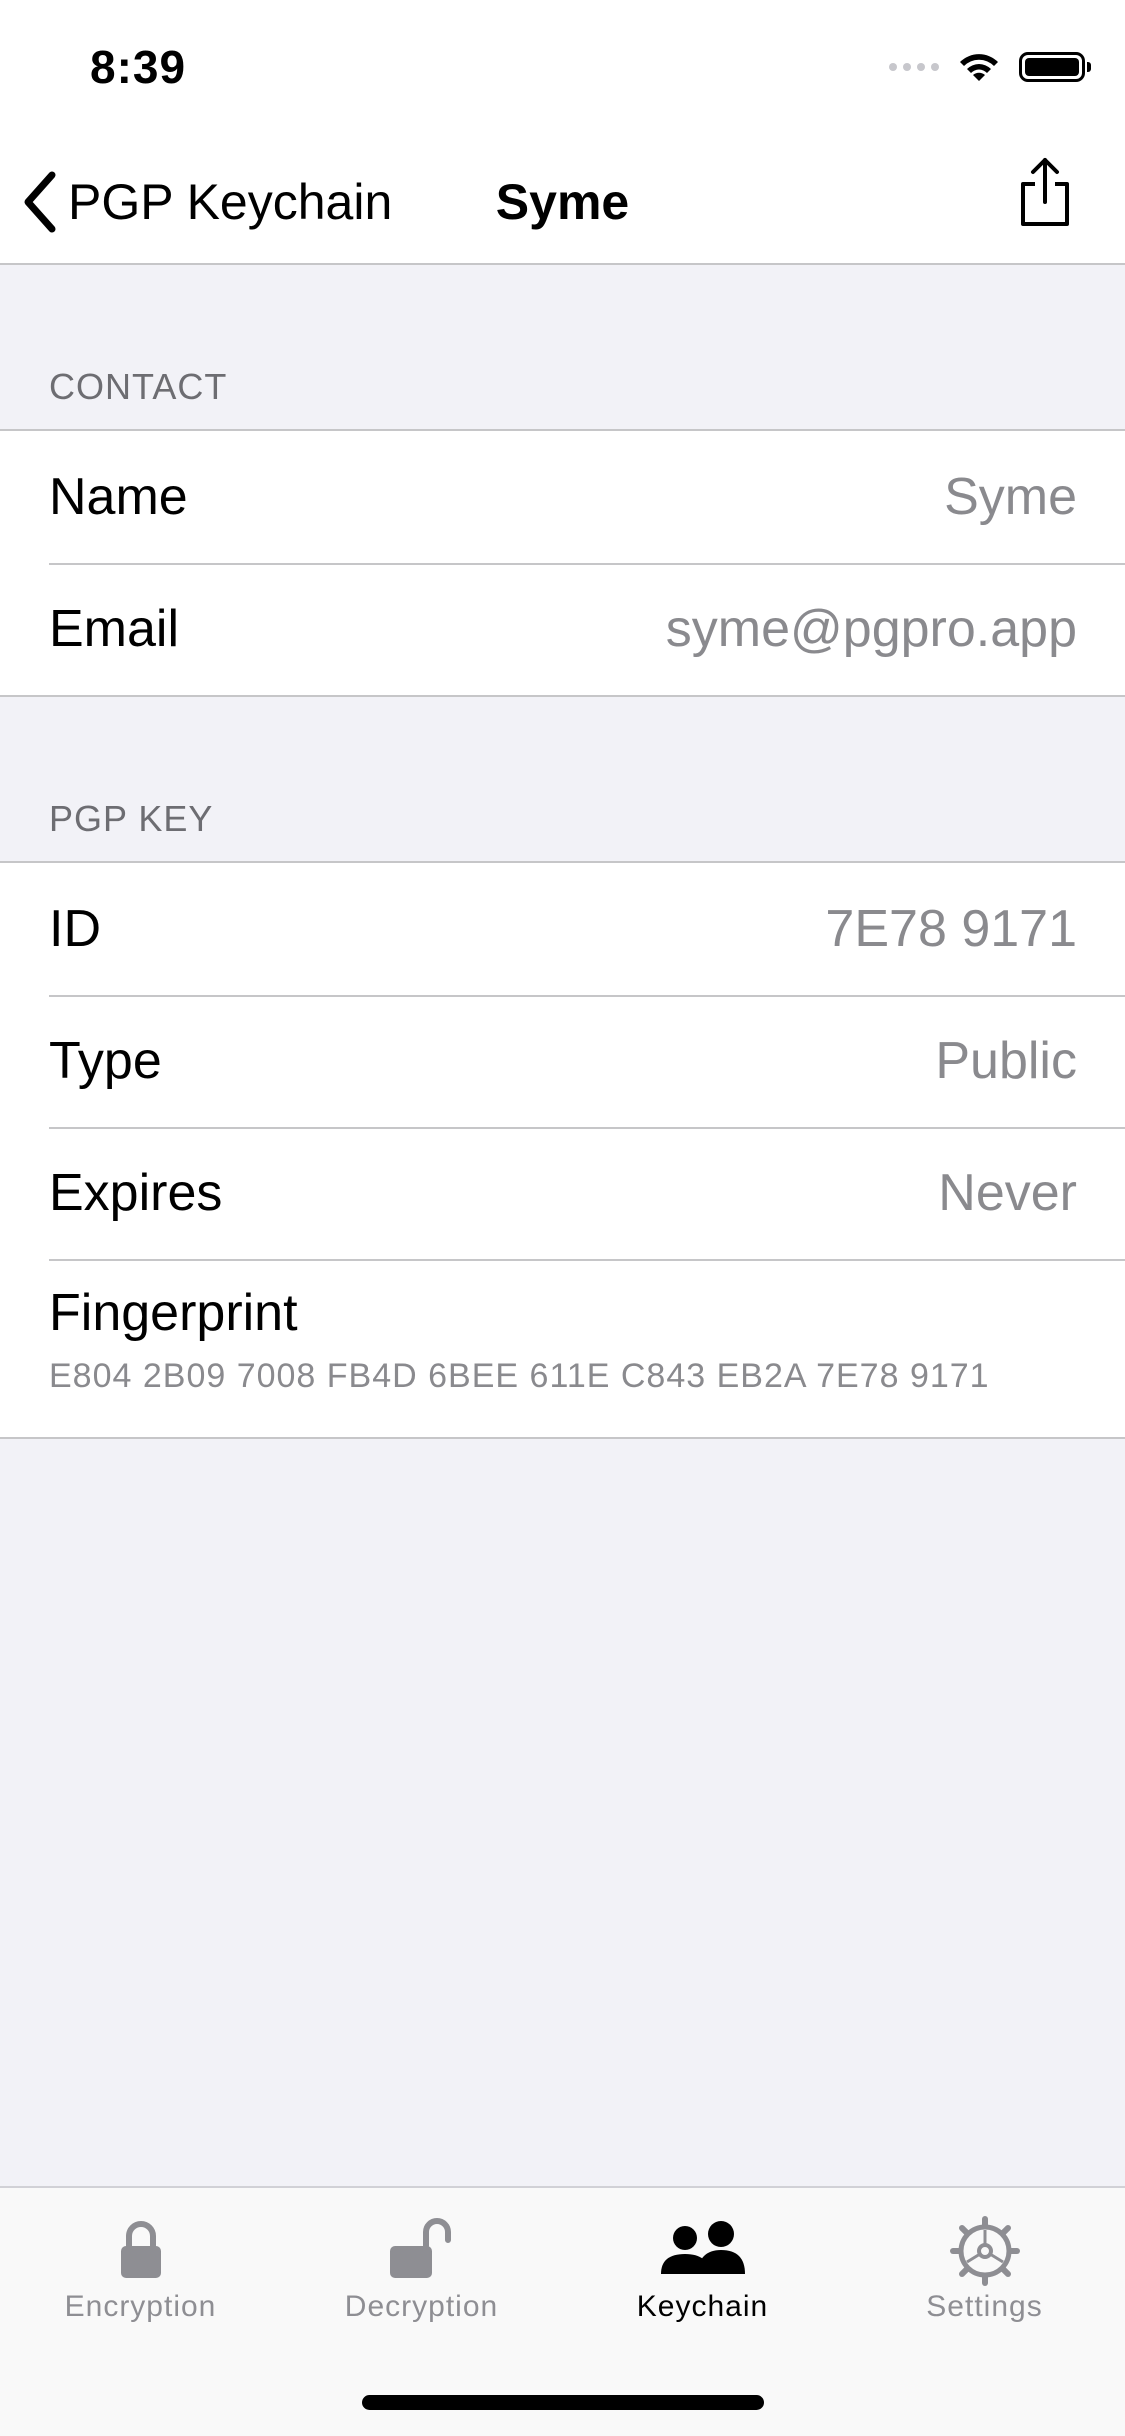 The width and height of the screenshot is (1125, 2436). I want to click on tab-settings: Settings, so click(984, 2268).